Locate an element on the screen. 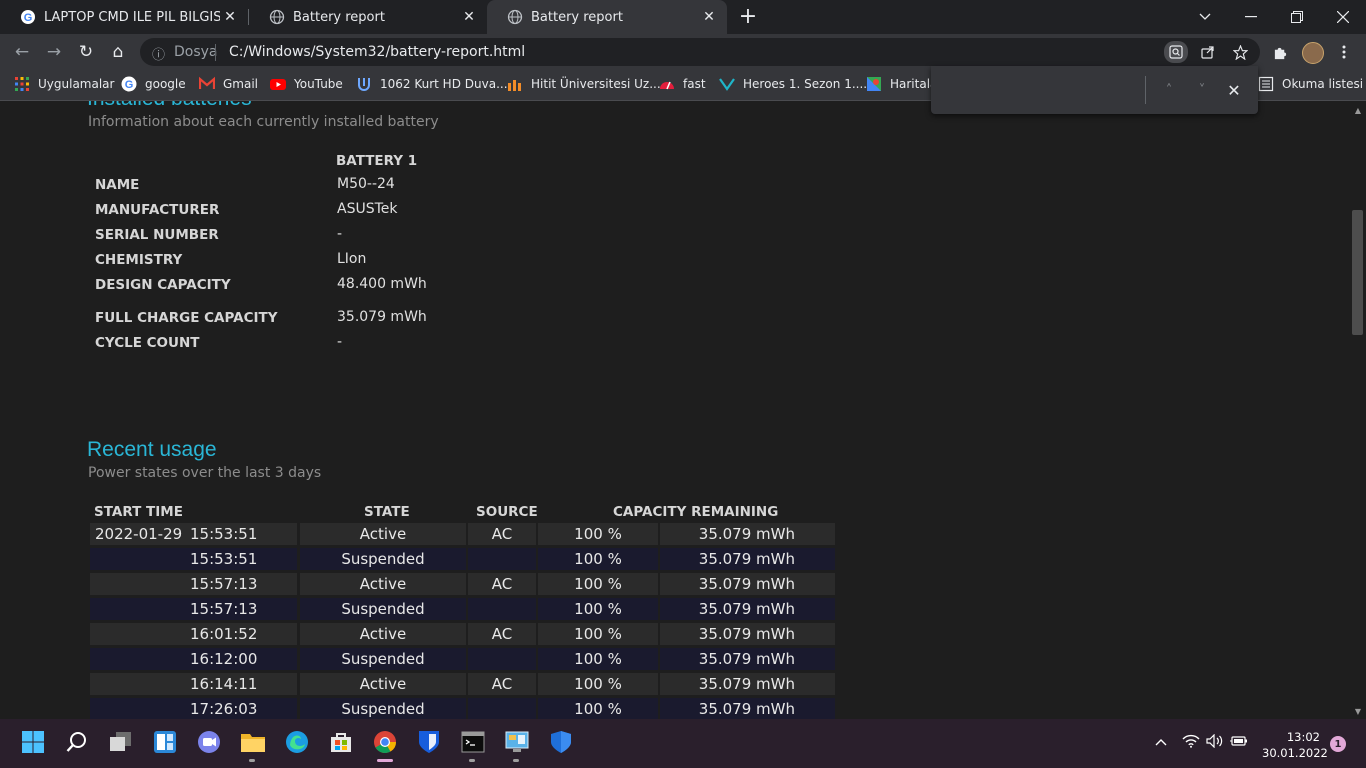  find-close-button: ✕ is located at coordinates (1234, 90).